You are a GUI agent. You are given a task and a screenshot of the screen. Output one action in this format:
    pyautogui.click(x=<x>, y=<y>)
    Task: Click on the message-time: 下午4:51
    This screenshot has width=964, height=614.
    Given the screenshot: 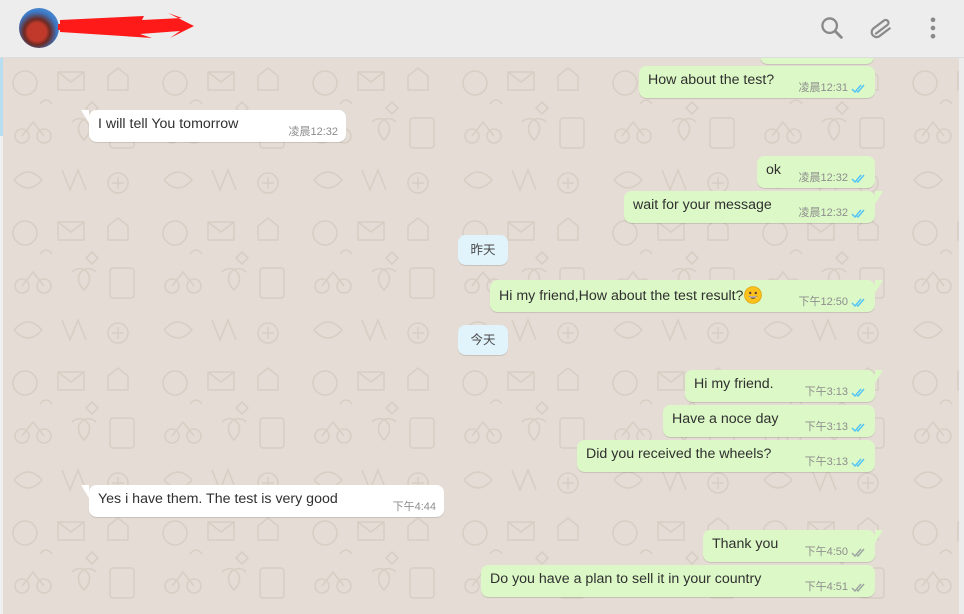 What is the action you would take?
    pyautogui.click(x=826, y=587)
    